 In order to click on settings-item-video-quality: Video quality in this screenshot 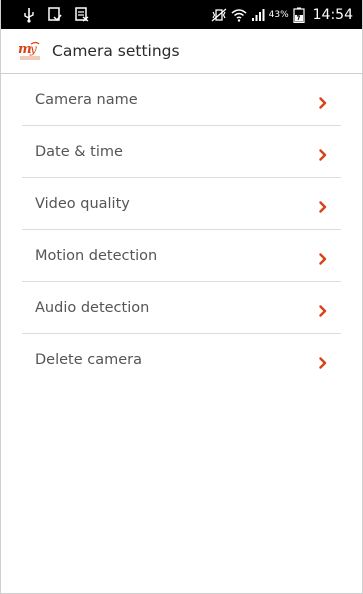, I will do `click(181, 204)`.